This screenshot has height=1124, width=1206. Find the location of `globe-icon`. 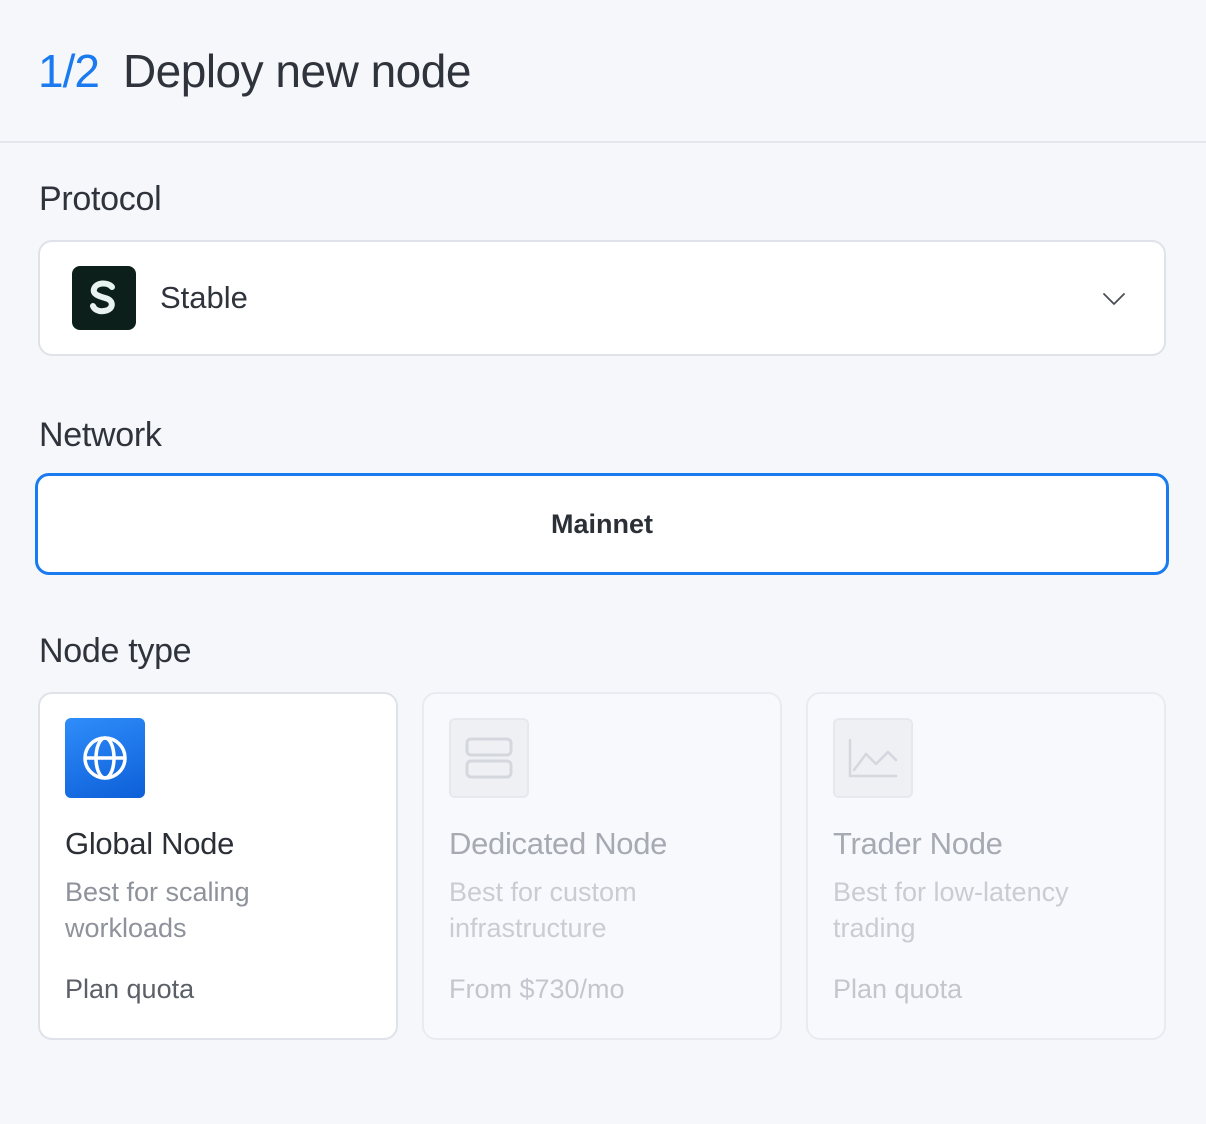

globe-icon is located at coordinates (105, 758).